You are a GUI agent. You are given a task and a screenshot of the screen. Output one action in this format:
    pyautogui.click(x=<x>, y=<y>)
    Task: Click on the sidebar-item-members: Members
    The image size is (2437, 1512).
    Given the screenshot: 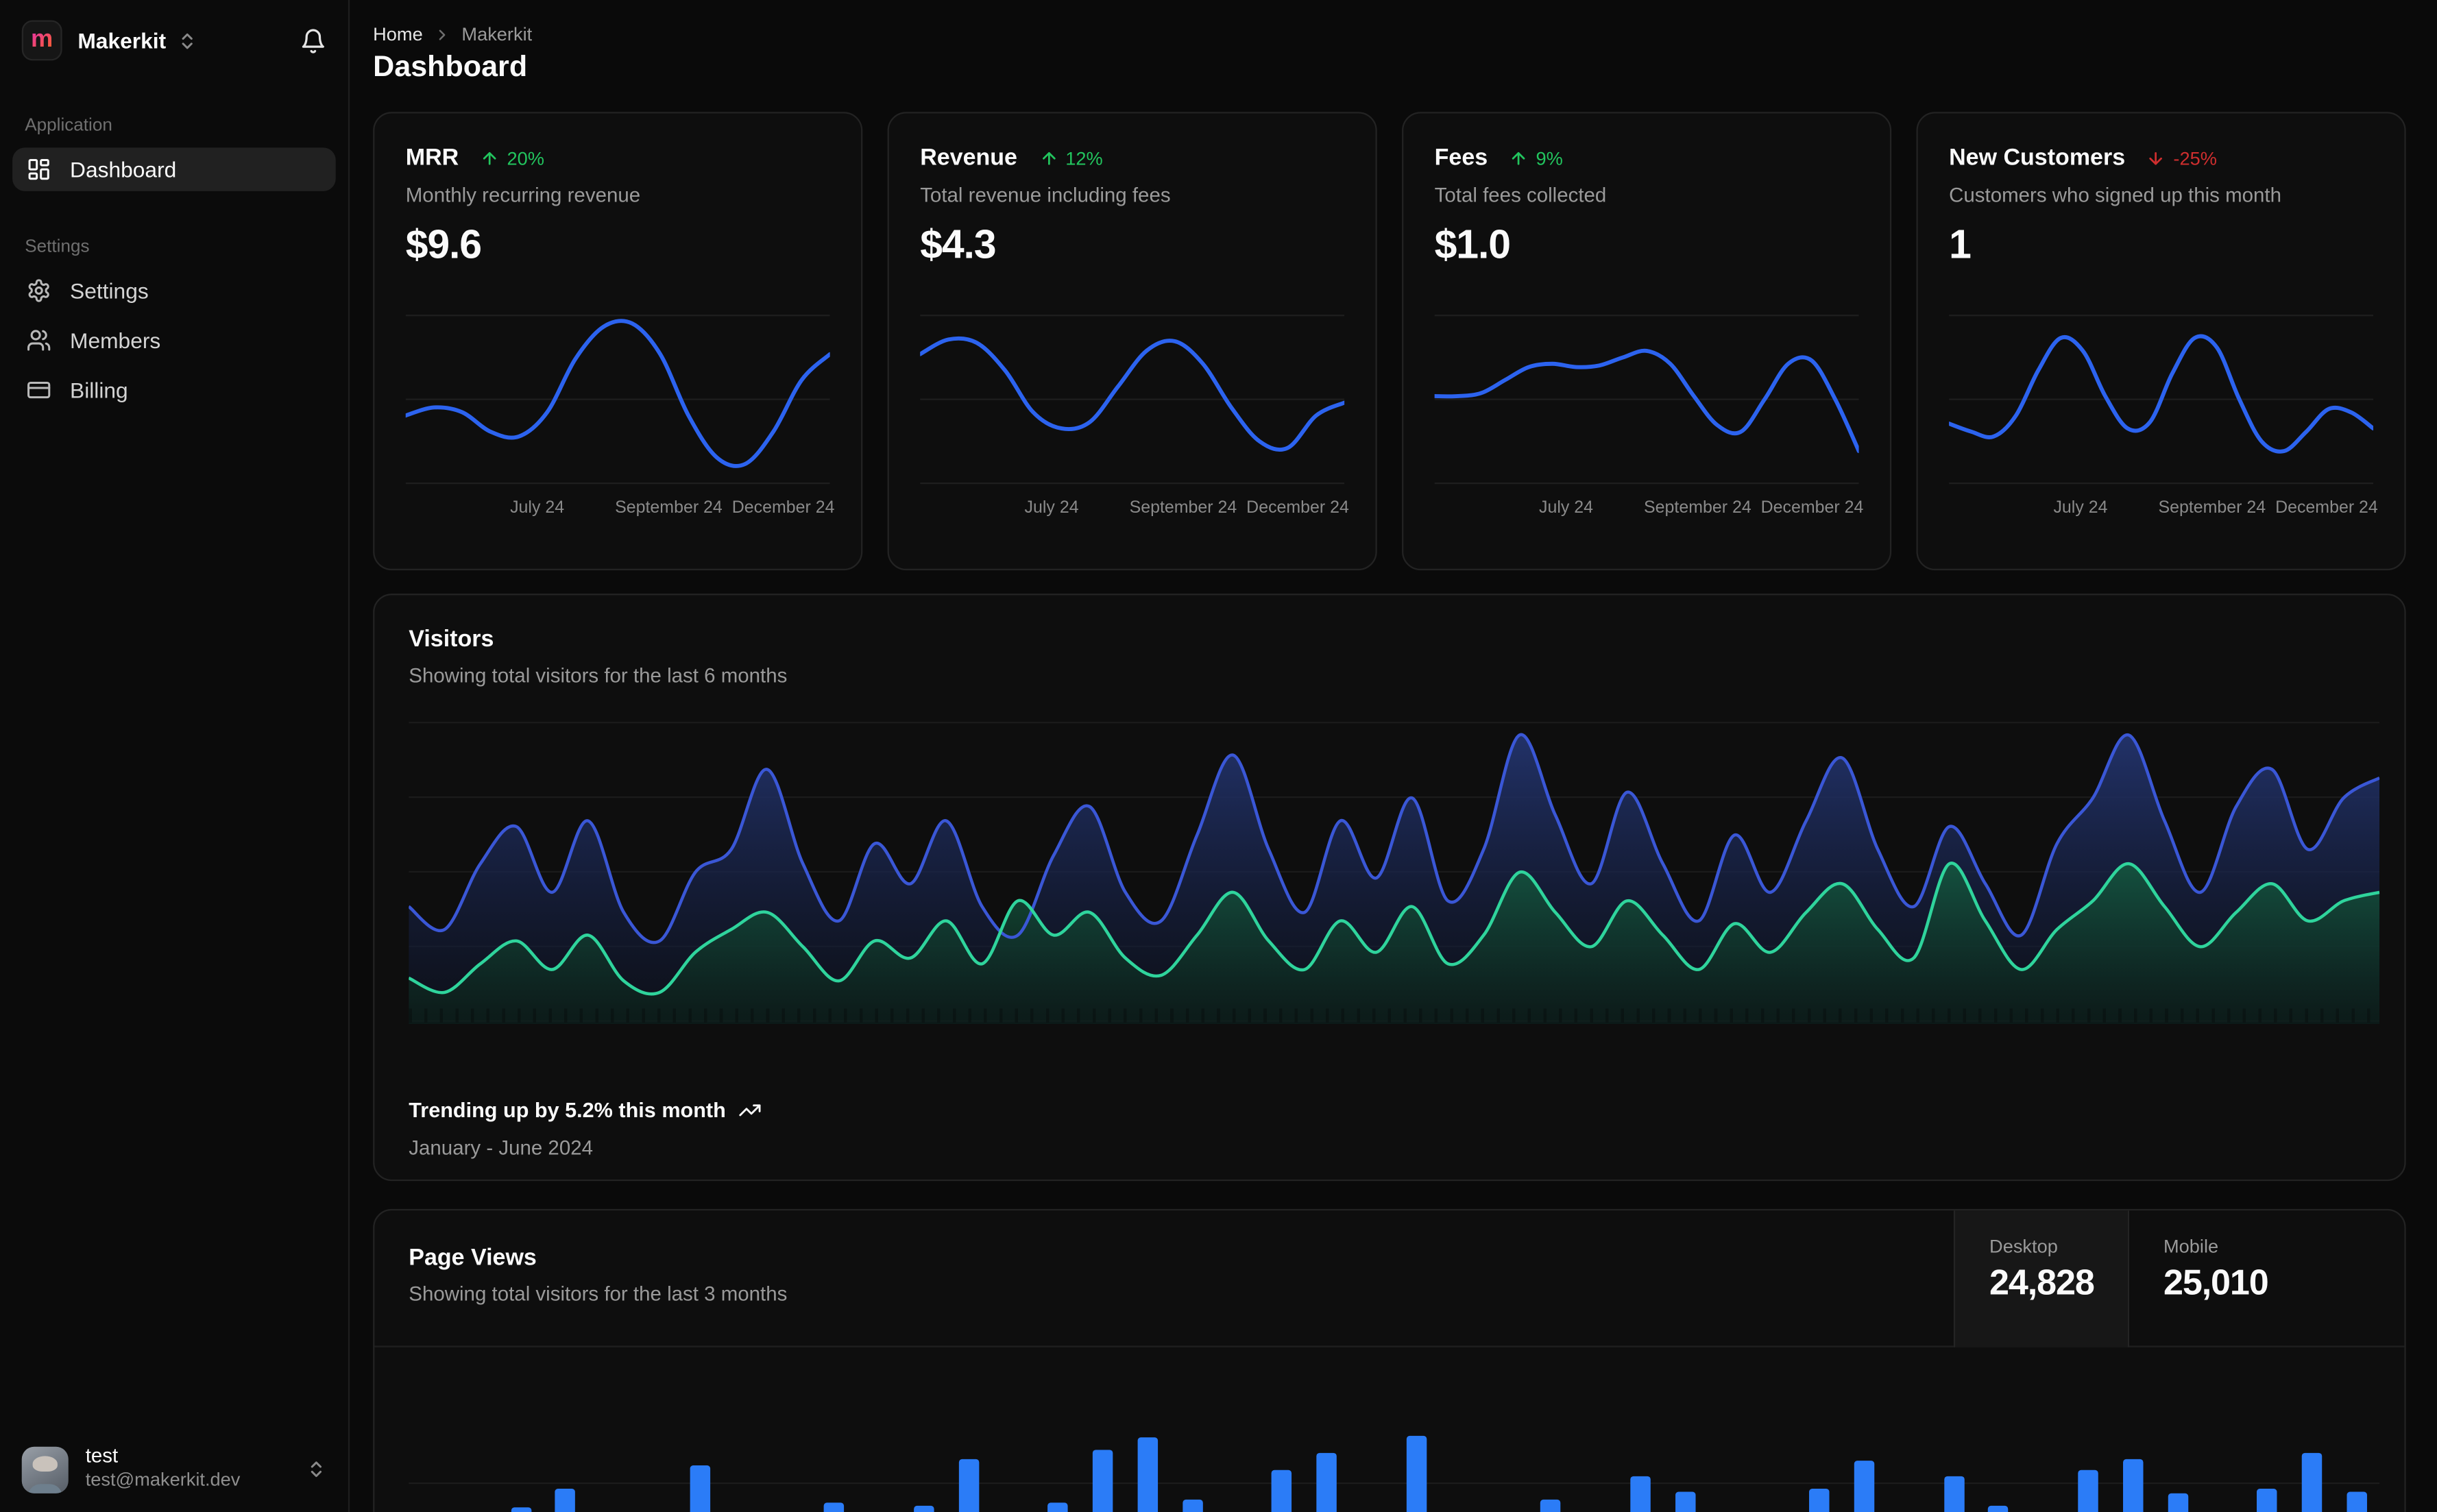 What is the action you would take?
    pyautogui.click(x=174, y=341)
    